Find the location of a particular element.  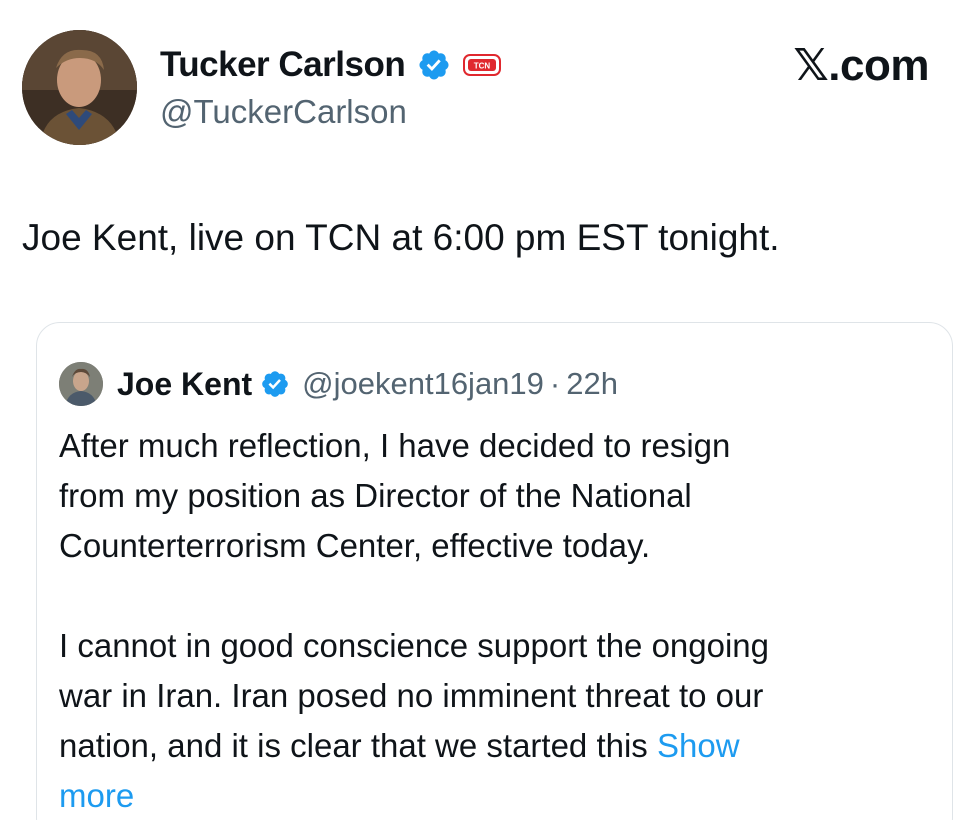

show-more-line: more is located at coordinates (499, 795).